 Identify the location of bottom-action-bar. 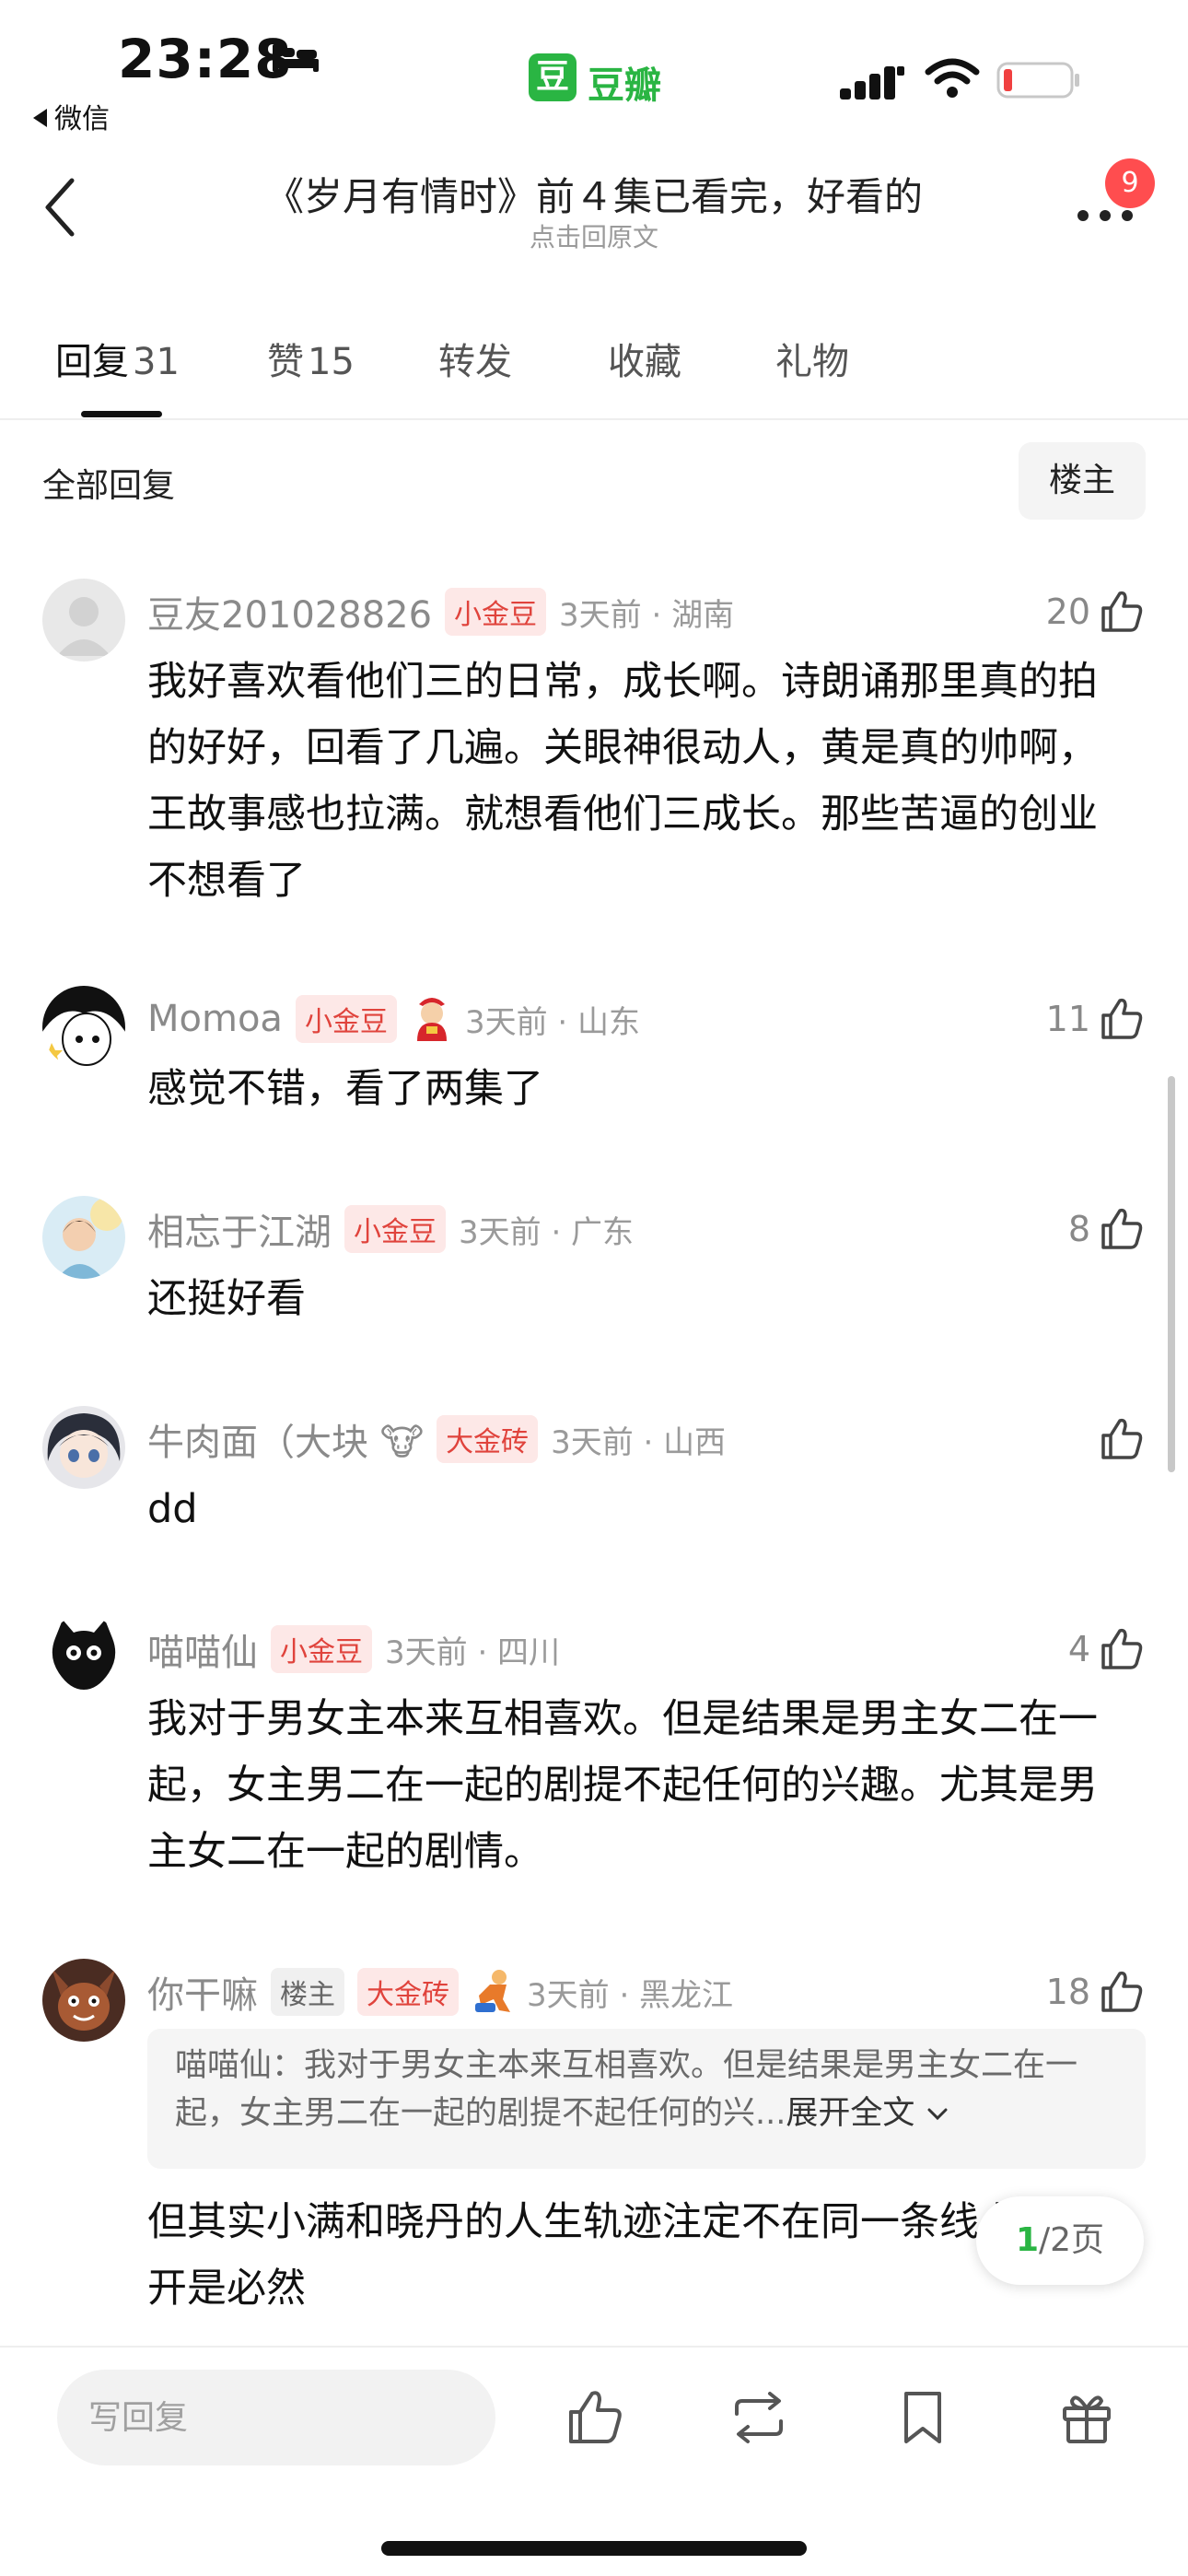
(594, 2461).